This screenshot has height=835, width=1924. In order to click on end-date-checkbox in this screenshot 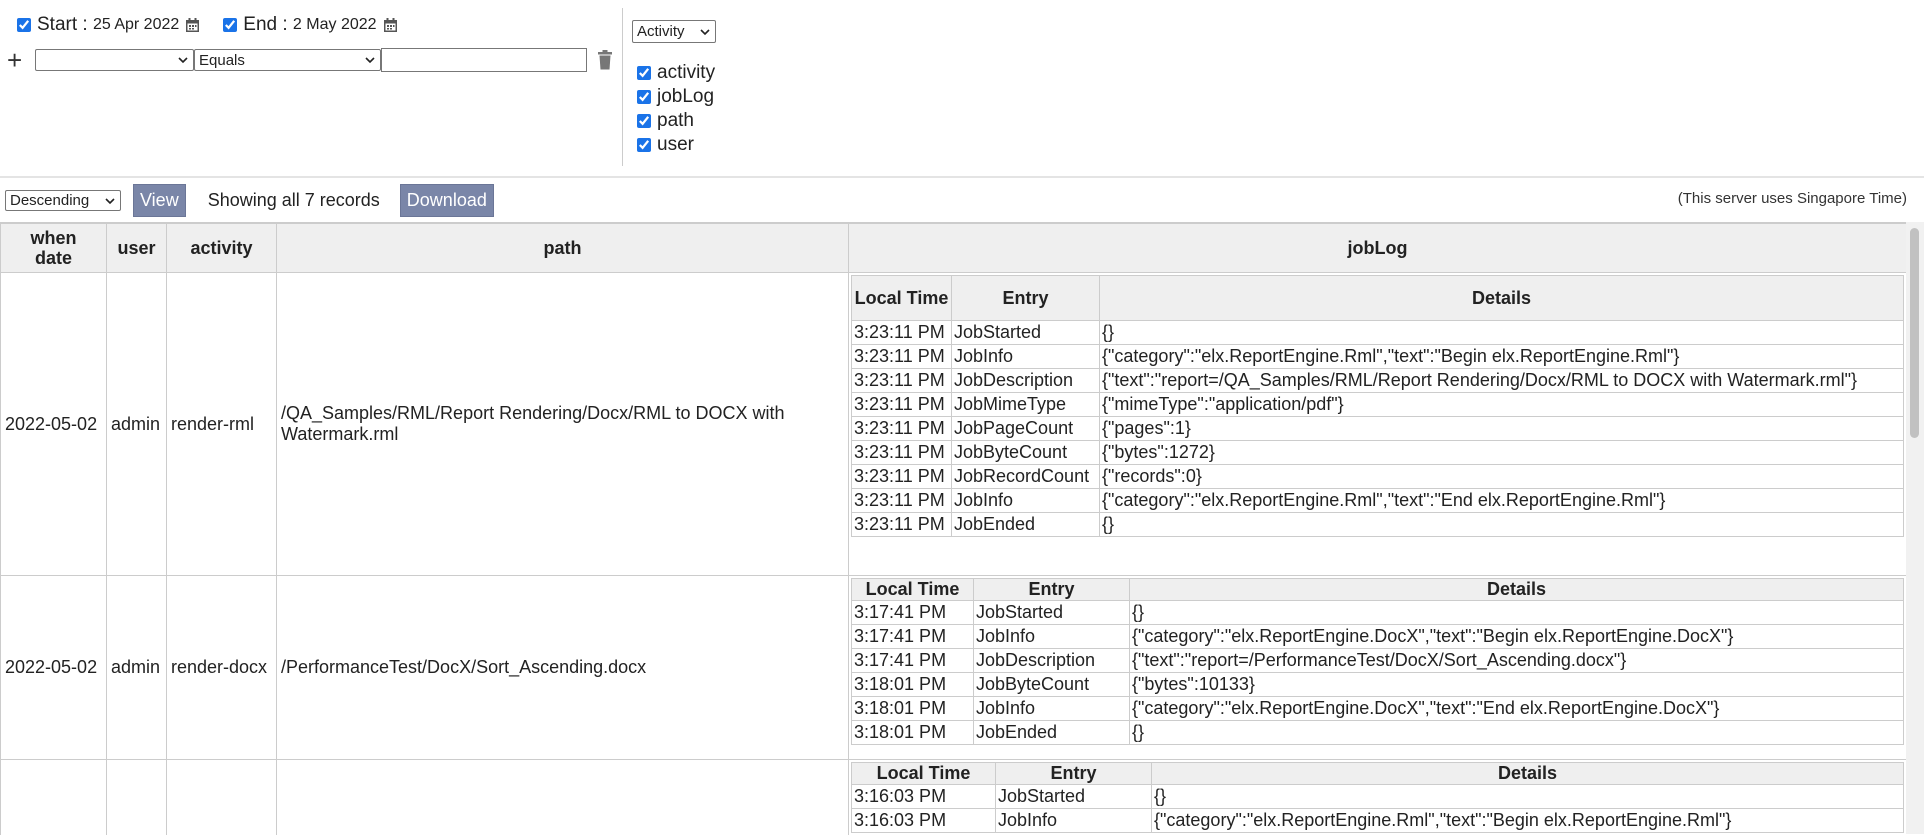, I will do `click(230, 25)`.